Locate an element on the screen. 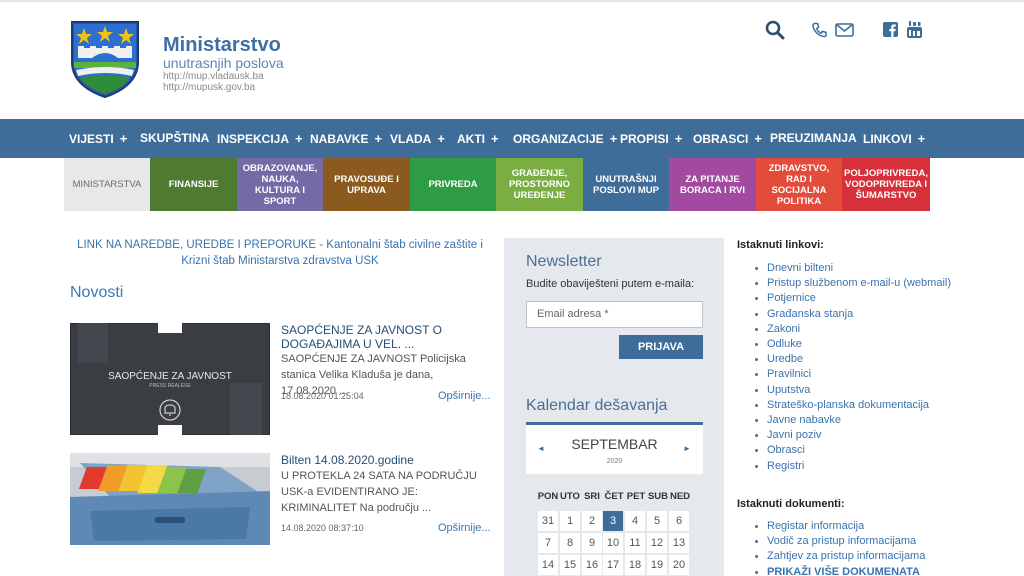 This screenshot has height=576, width=1024. nav-item-linkovi: LINKOVI + is located at coordinates (894, 138).